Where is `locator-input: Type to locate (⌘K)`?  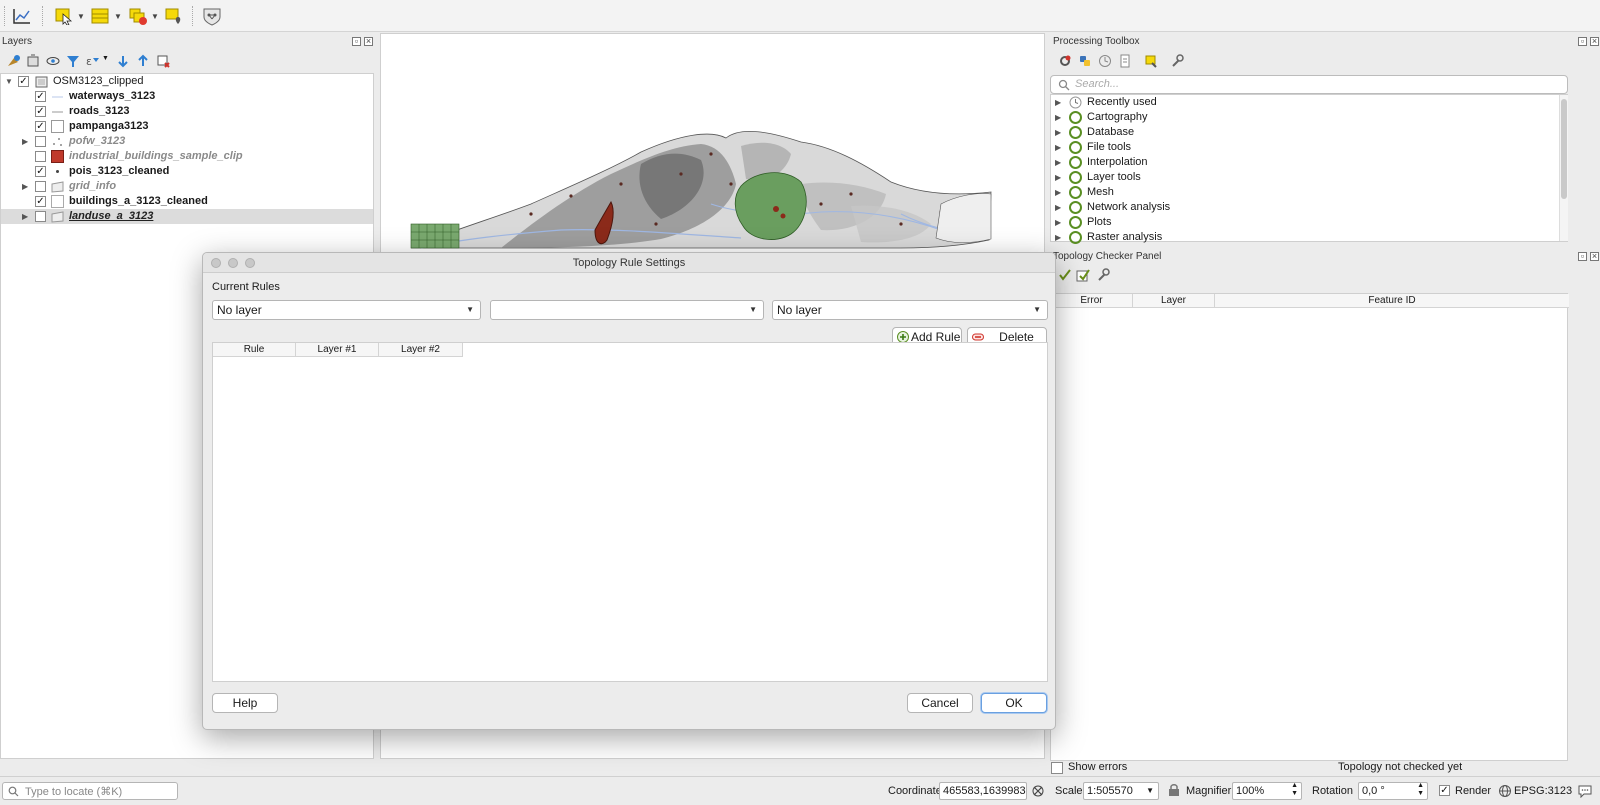
locator-input: Type to locate (⌘K) is located at coordinates (90, 791).